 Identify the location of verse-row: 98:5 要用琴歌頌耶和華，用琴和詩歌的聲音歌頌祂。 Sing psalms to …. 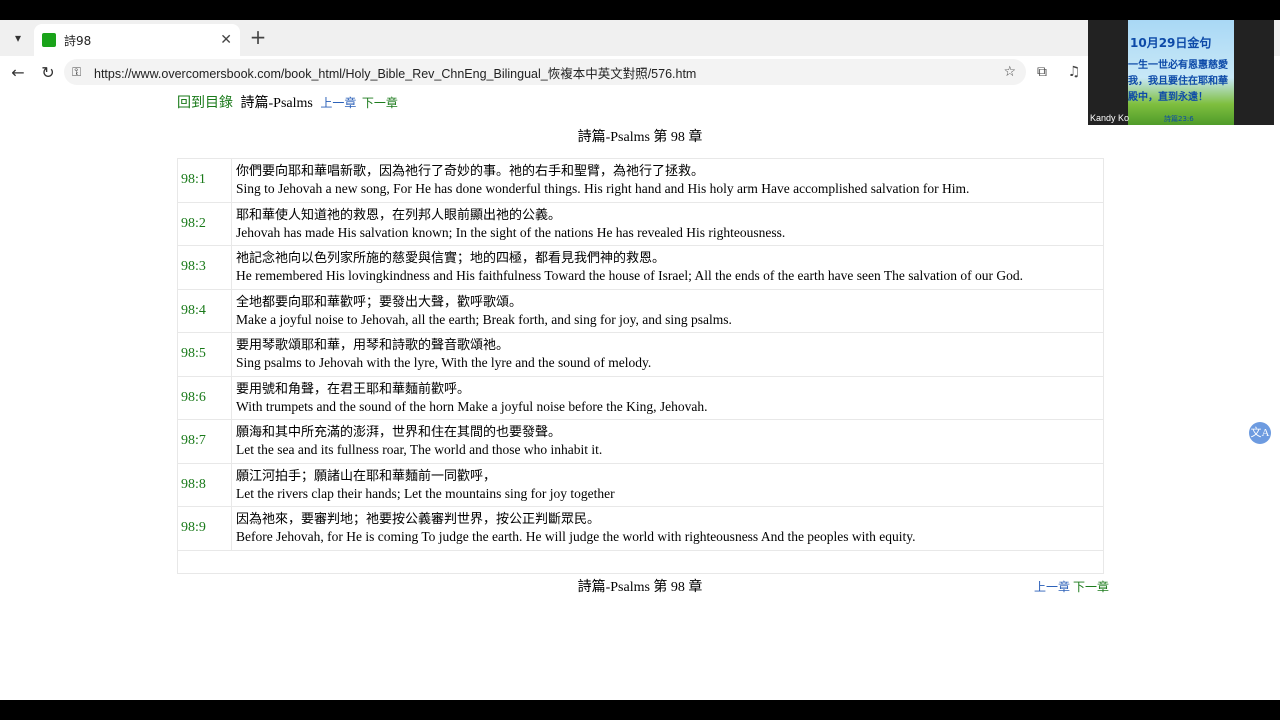
(640, 354).